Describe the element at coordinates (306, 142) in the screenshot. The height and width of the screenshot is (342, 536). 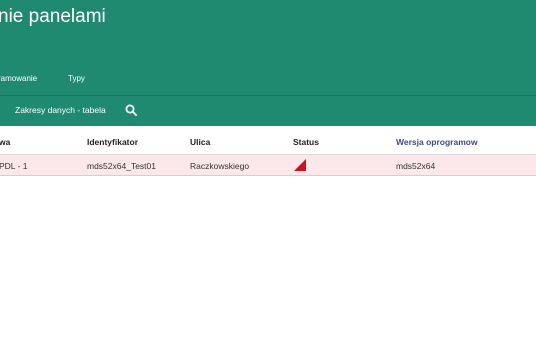
I see `column-header-status: Status` at that location.